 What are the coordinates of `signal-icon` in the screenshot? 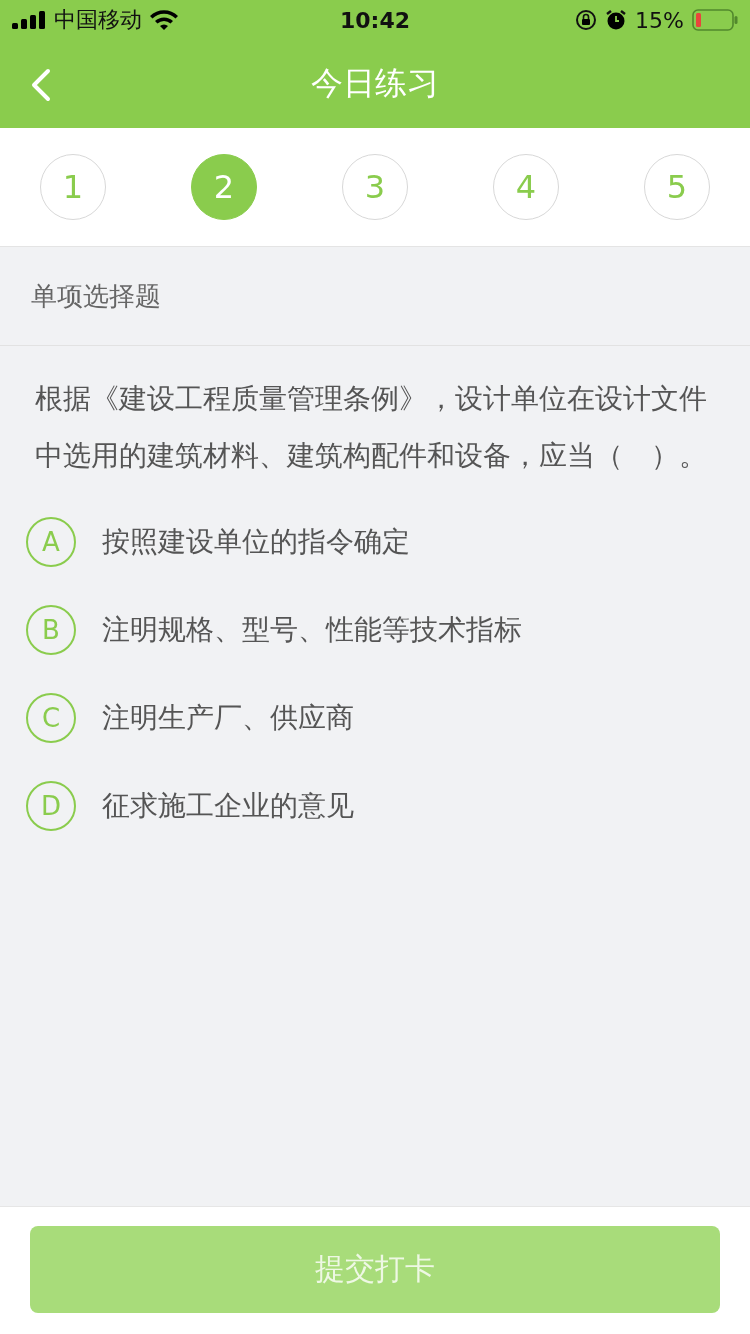 It's located at (29, 20).